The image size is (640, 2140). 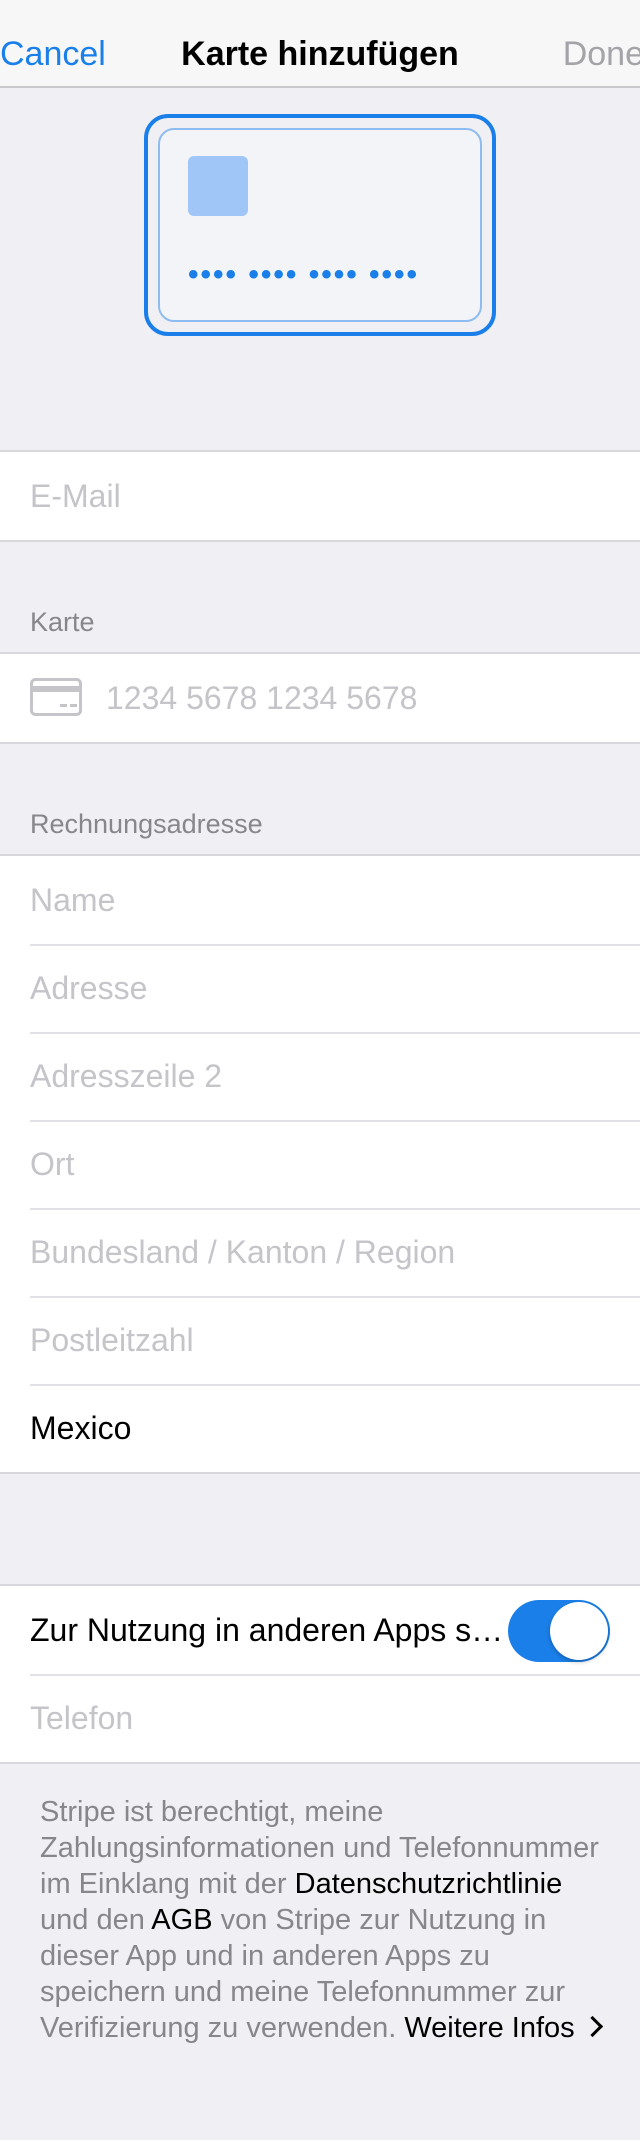 I want to click on address-row: Adresse, so click(x=320, y=988).